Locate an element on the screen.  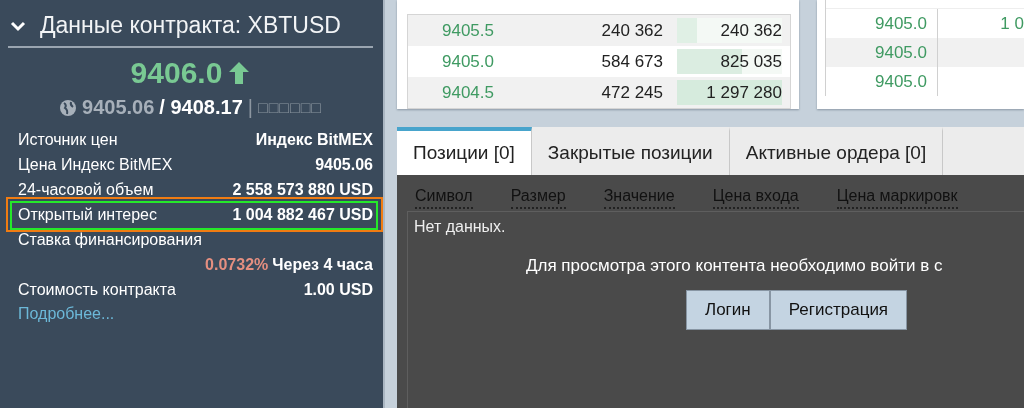
column-header: Цена входа is located at coordinates (755, 198).